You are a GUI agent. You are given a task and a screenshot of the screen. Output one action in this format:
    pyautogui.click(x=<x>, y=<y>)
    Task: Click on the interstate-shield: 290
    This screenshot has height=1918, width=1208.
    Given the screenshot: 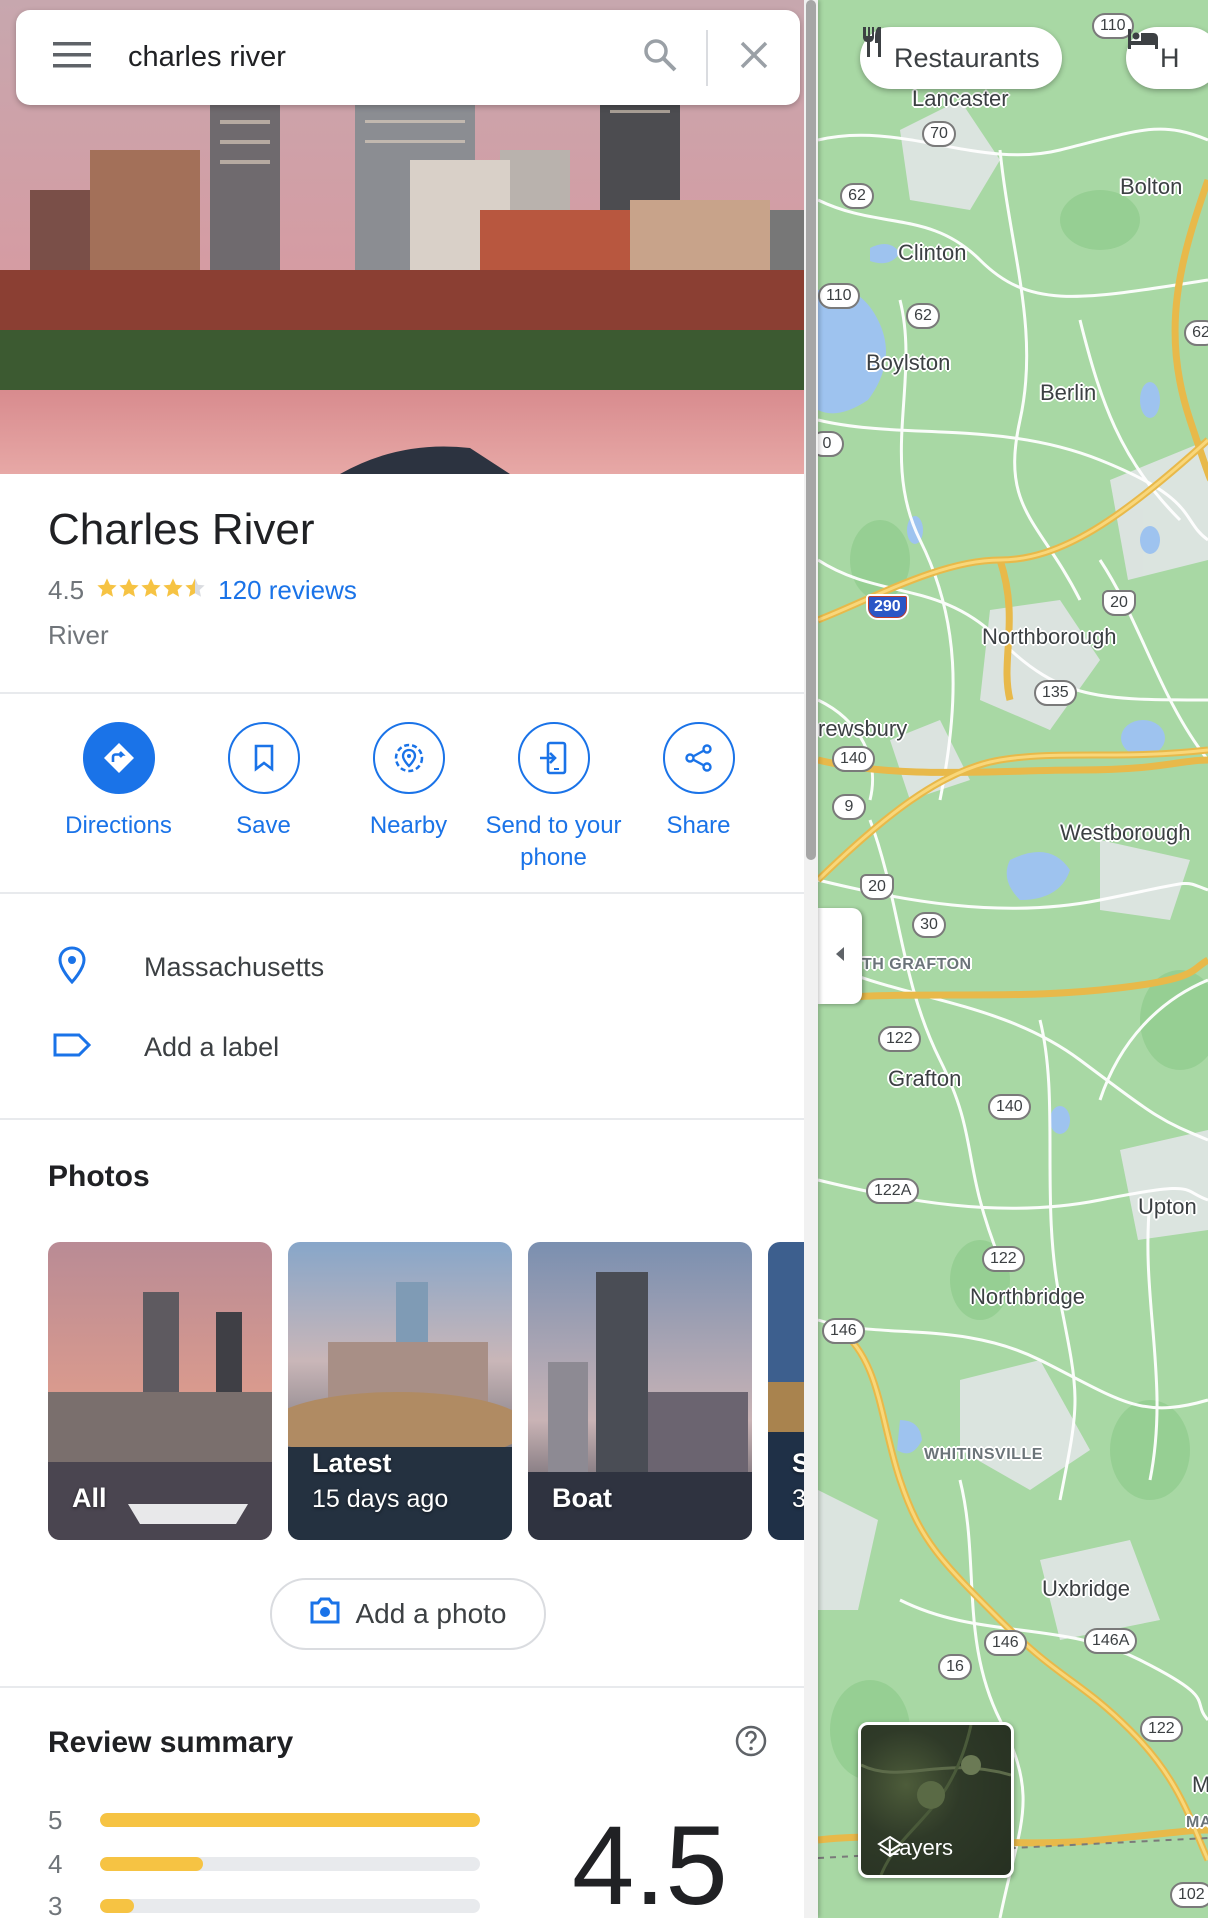 What is the action you would take?
    pyautogui.click(x=887, y=607)
    